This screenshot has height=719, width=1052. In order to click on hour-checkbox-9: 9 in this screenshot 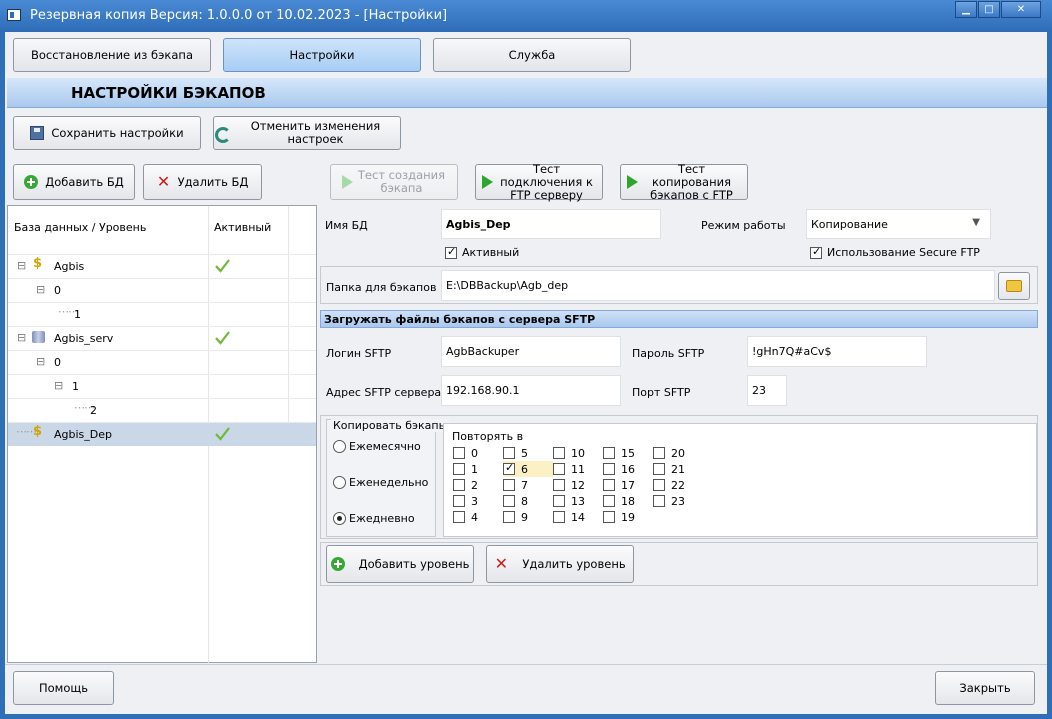, I will do `click(528, 517)`.